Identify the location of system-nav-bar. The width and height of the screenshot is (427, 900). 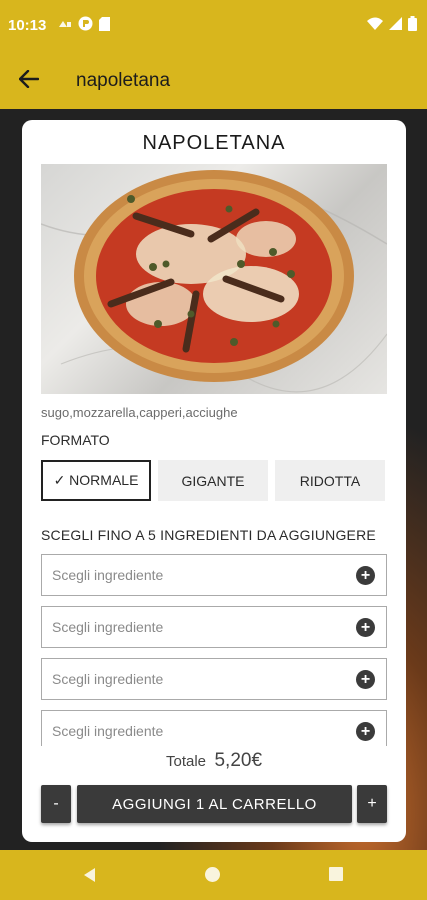
(213, 875).